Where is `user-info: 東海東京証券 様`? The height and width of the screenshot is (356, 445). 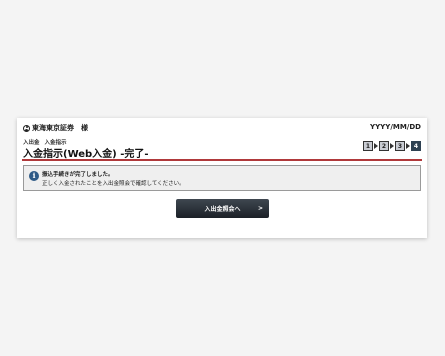 user-info: 東海東京証券 様 is located at coordinates (55, 128).